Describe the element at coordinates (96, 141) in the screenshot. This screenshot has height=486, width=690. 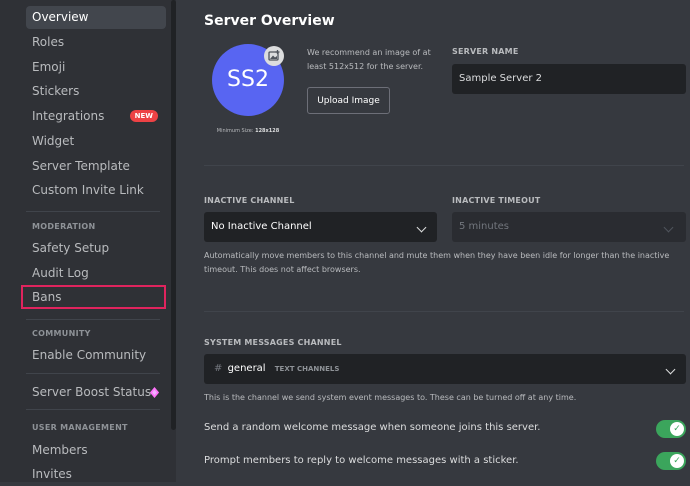
I see `sidebar-item-widget: Widget` at that location.